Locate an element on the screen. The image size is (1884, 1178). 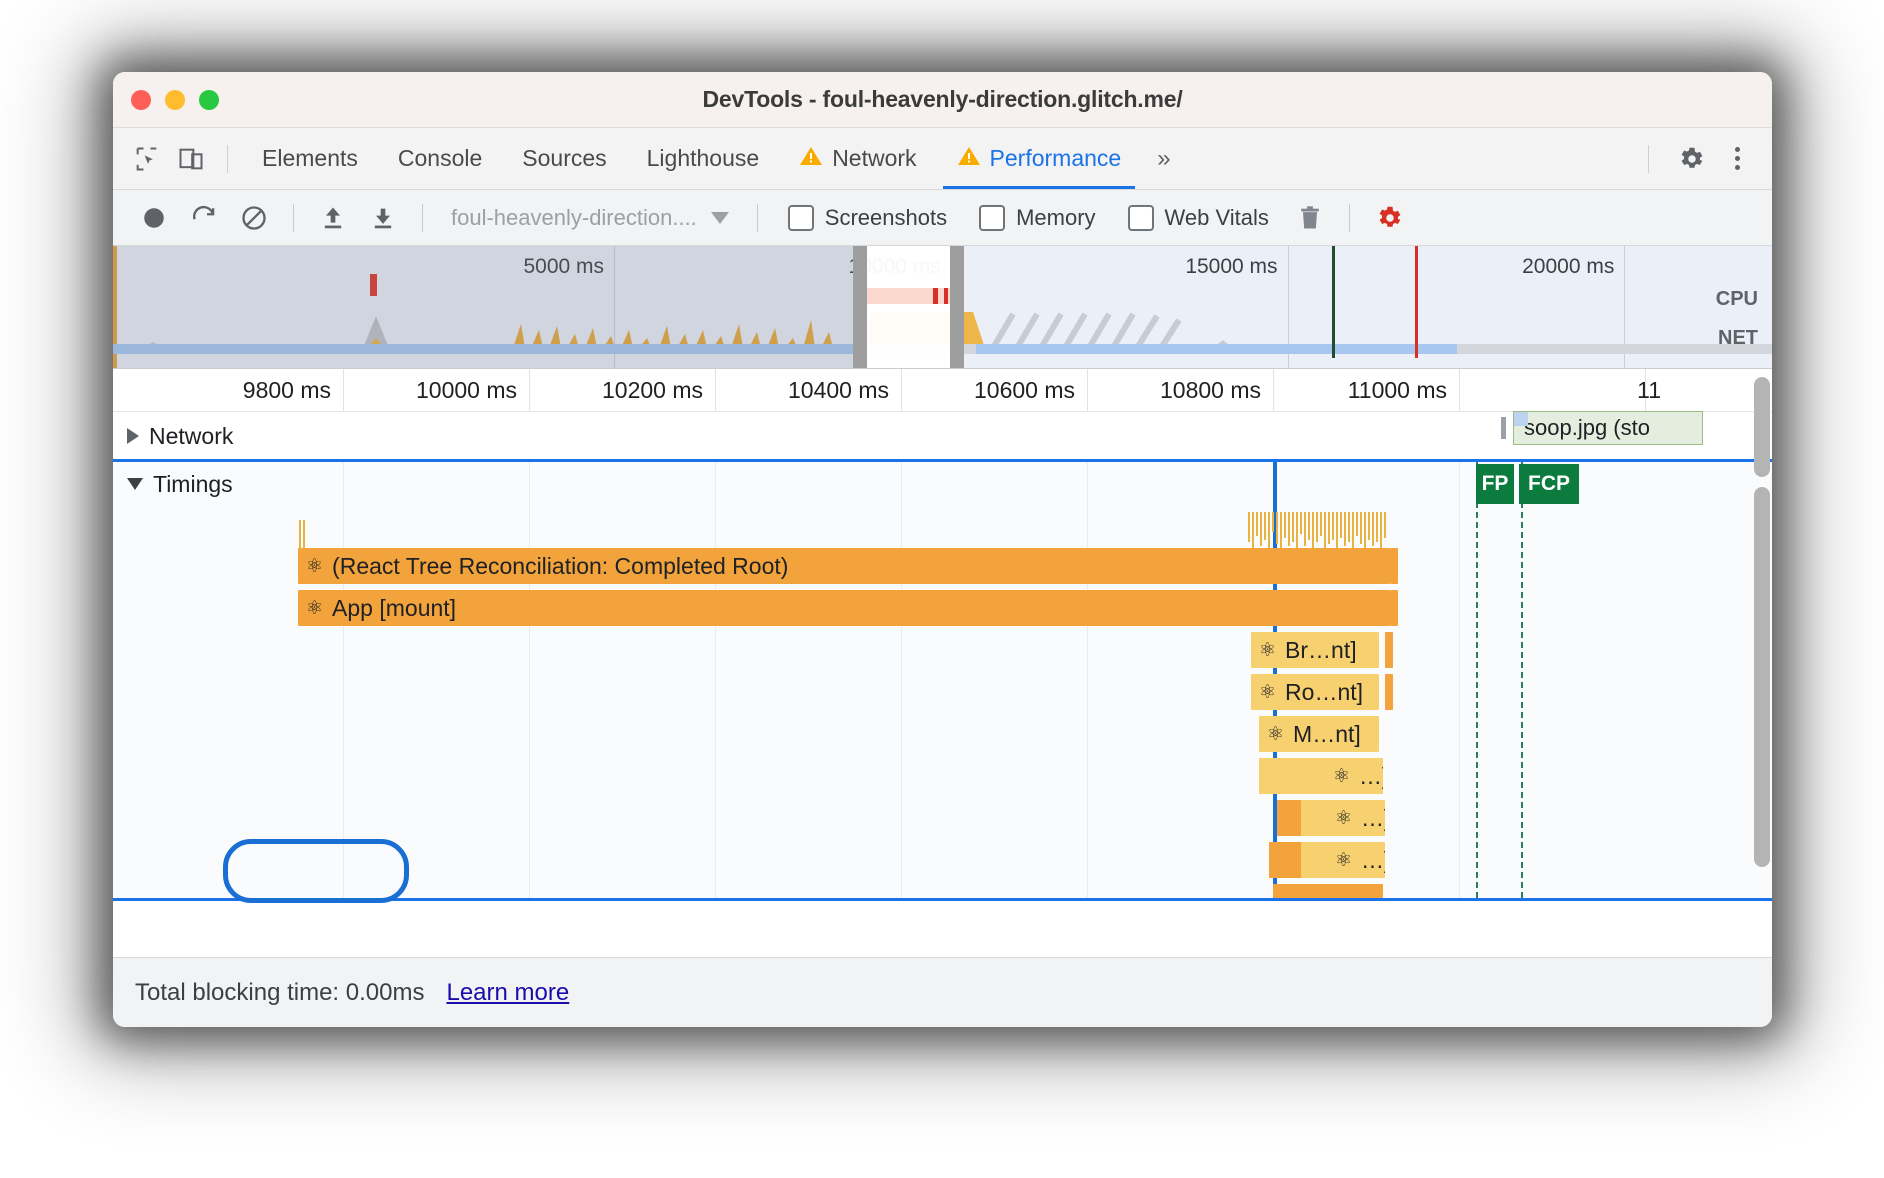
fp-marker-dashline is located at coordinates (1477, 680).